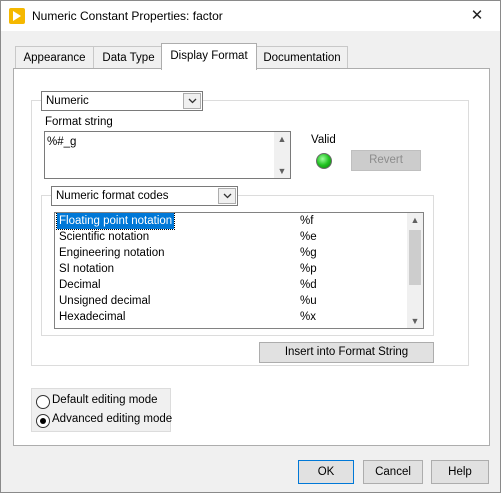  I want to click on format-string-value: %#_g, so click(62, 142).